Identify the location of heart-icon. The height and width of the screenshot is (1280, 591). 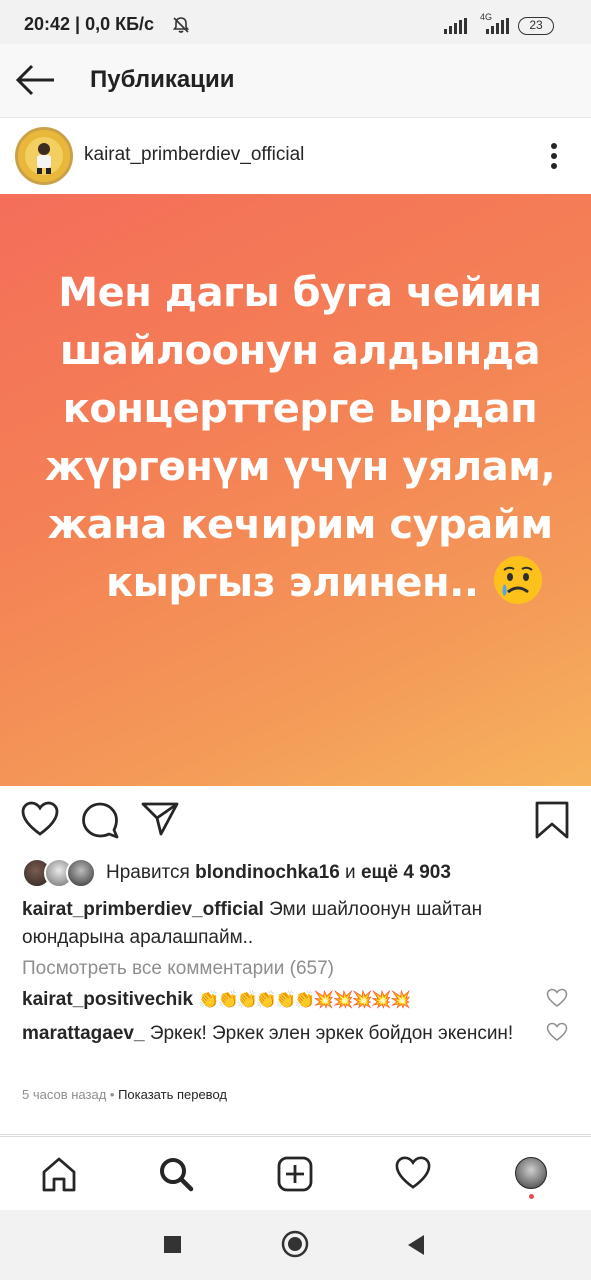
(40, 819).